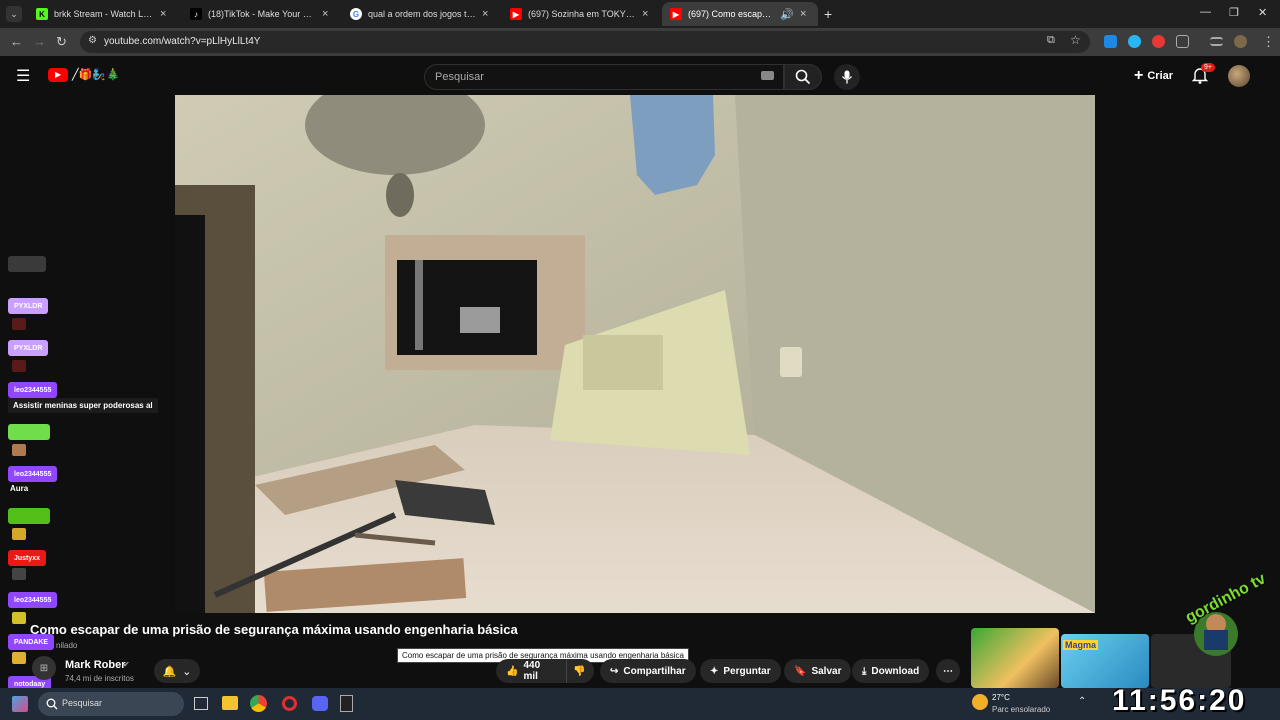 The image size is (1280, 720). Describe the element at coordinates (103, 14) in the screenshot. I see `tab-kick: K brkk Stream - Watch Live o ×` at that location.